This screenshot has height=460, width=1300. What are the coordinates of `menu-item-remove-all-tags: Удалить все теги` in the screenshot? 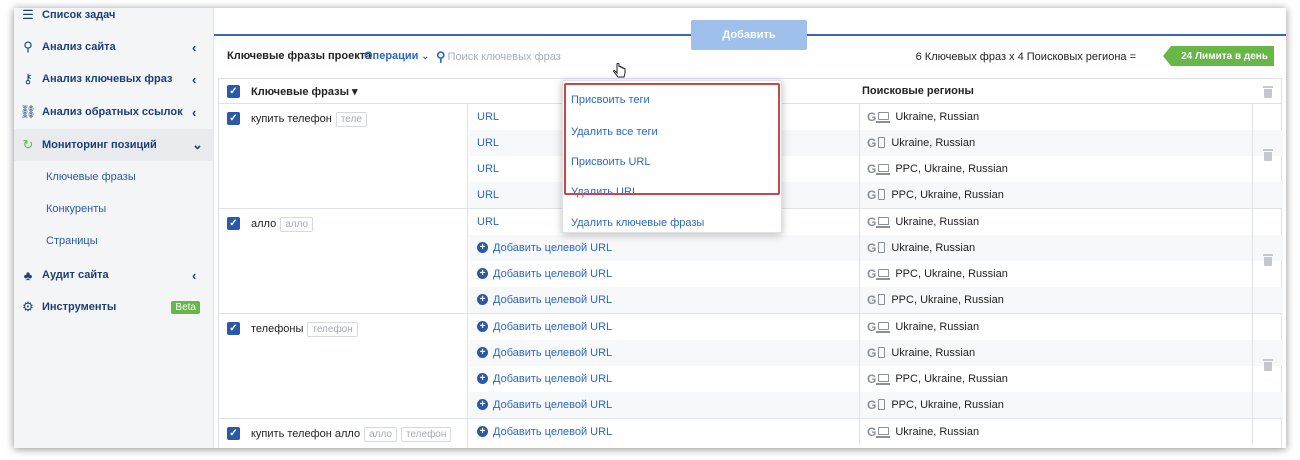 It's located at (614, 132).